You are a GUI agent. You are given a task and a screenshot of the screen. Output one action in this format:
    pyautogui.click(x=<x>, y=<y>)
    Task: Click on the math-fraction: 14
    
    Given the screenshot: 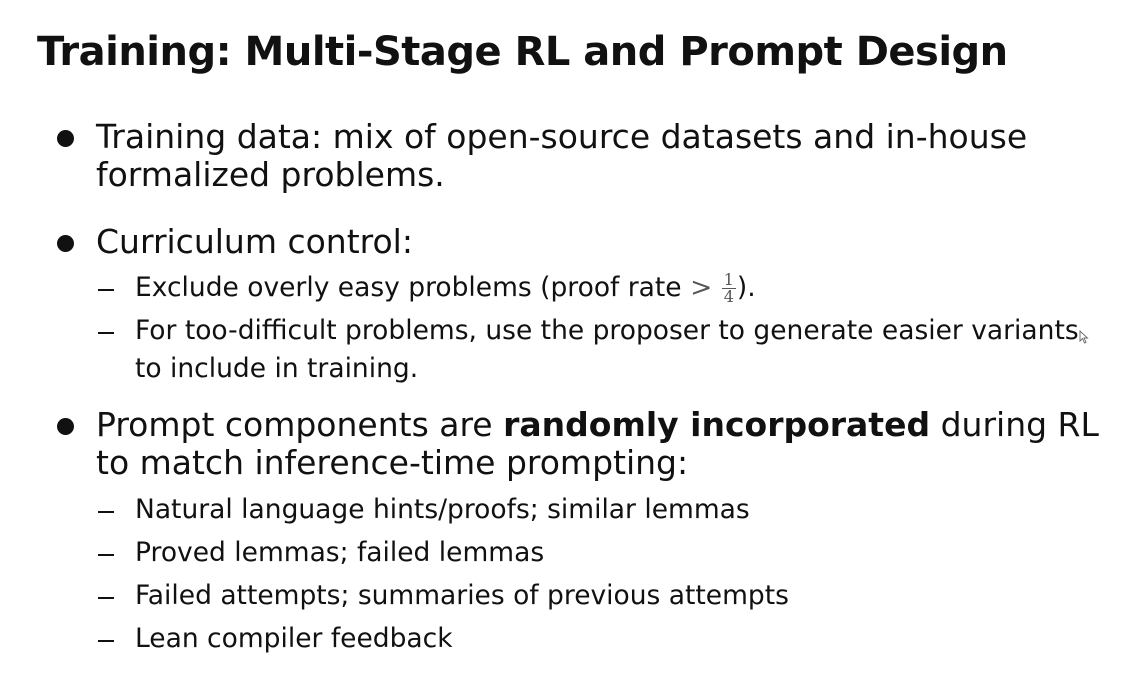 What is the action you would take?
    pyautogui.click(x=728, y=289)
    